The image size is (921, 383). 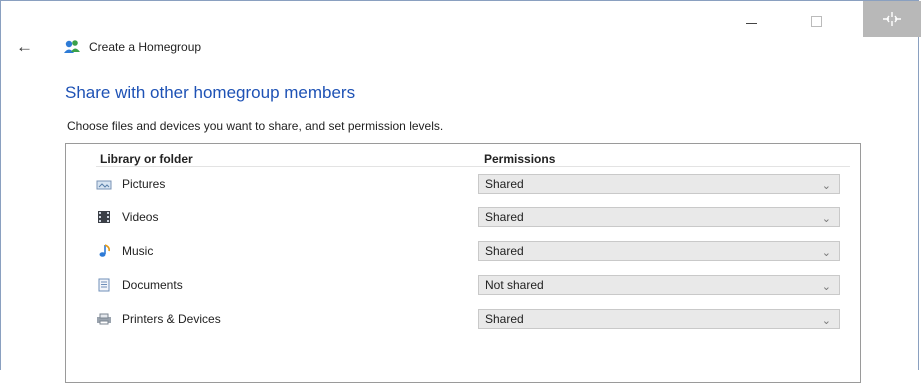 What do you see at coordinates (145, 47) in the screenshot?
I see `window-title: Create a Homegroup` at bounding box center [145, 47].